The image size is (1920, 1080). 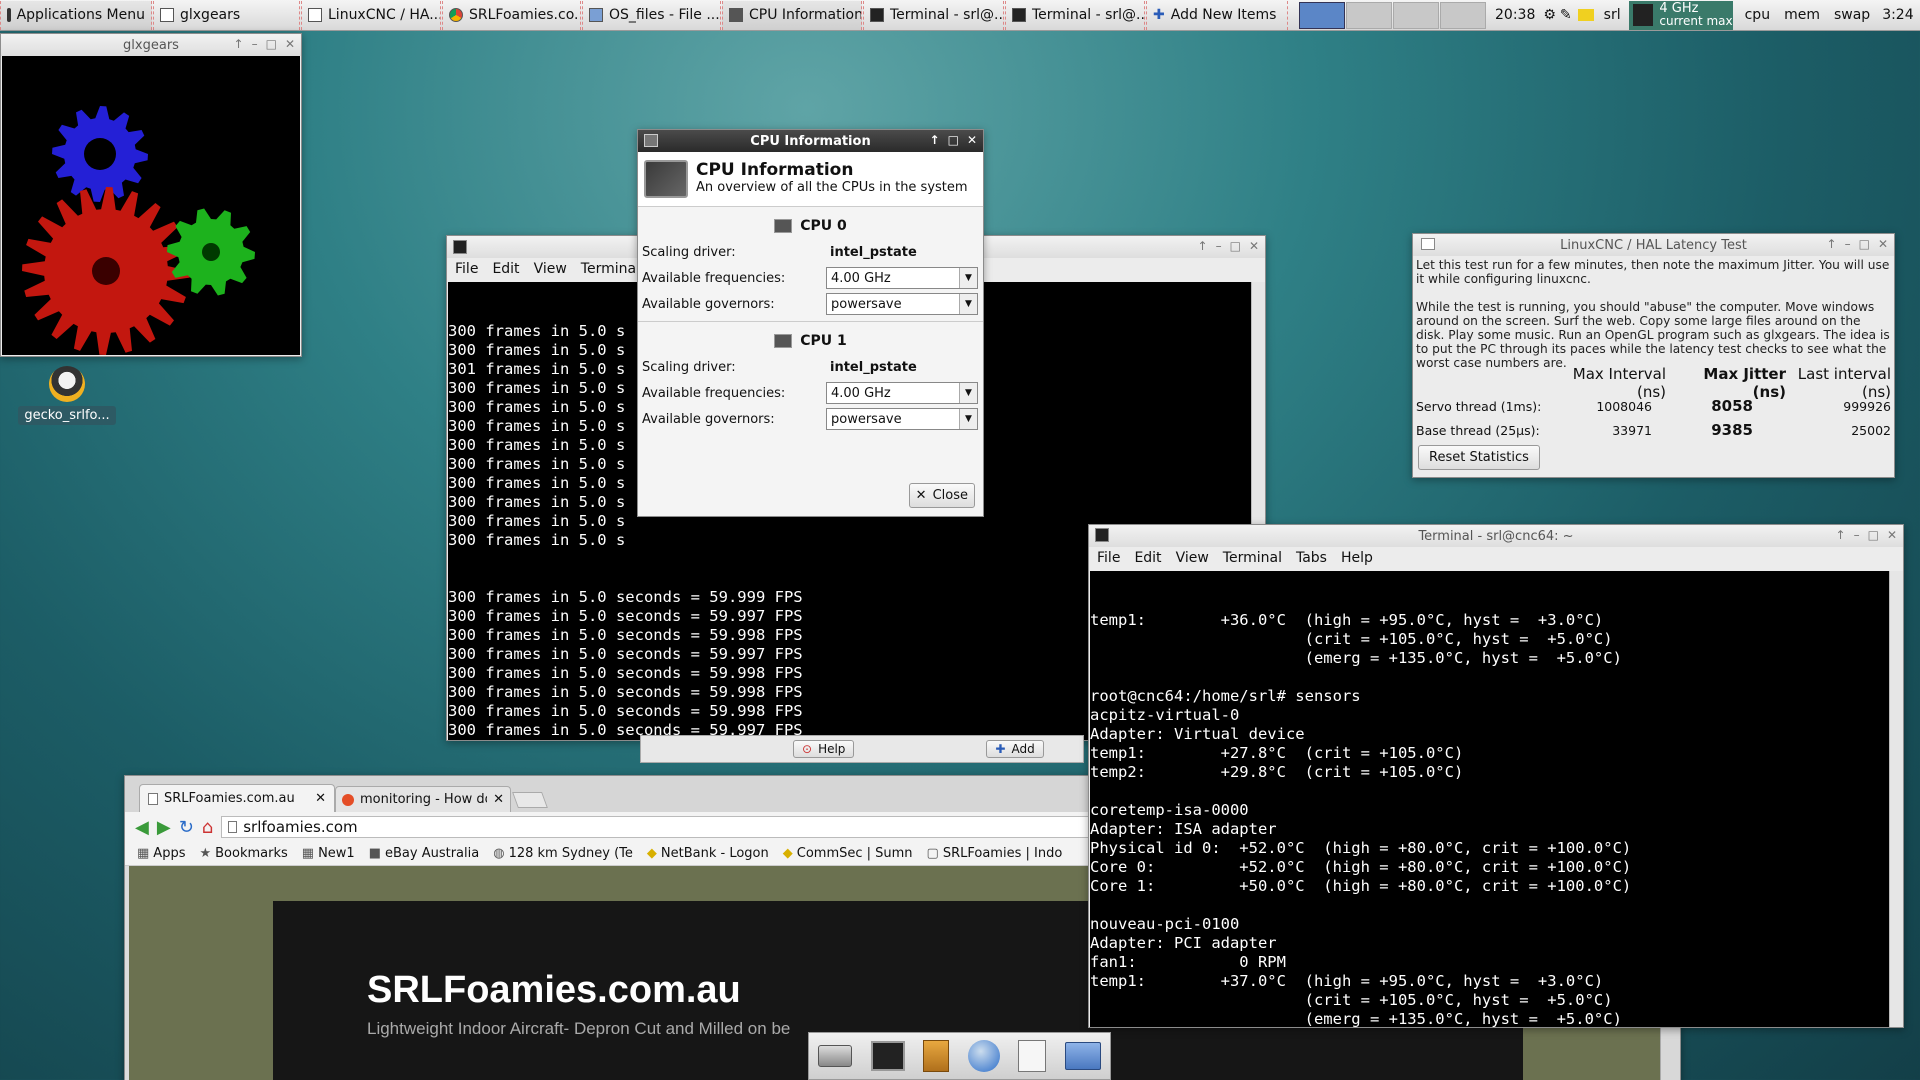 What do you see at coordinates (1549, 15) in the screenshot?
I see `network-icon: ⚙` at bounding box center [1549, 15].